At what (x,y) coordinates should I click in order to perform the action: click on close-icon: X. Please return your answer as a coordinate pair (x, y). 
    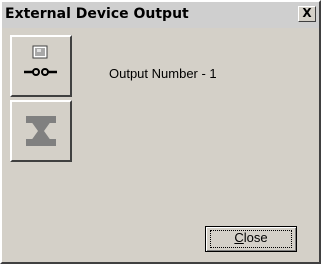
    Looking at the image, I should click on (307, 13).